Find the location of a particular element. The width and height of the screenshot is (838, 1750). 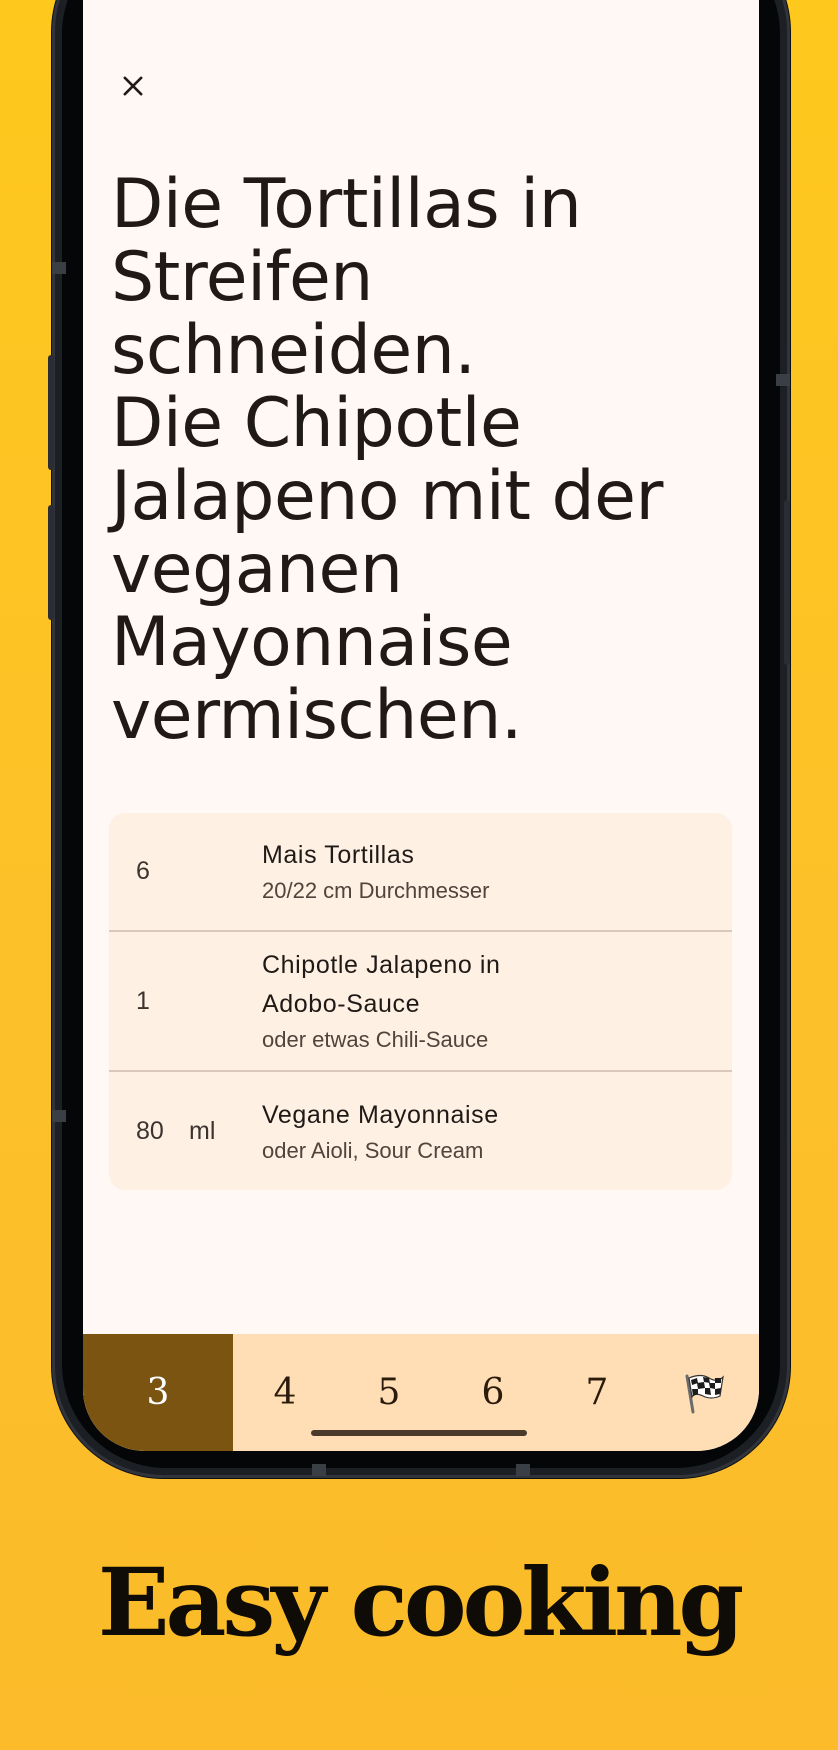

step-number: 7 is located at coordinates (597, 1392).